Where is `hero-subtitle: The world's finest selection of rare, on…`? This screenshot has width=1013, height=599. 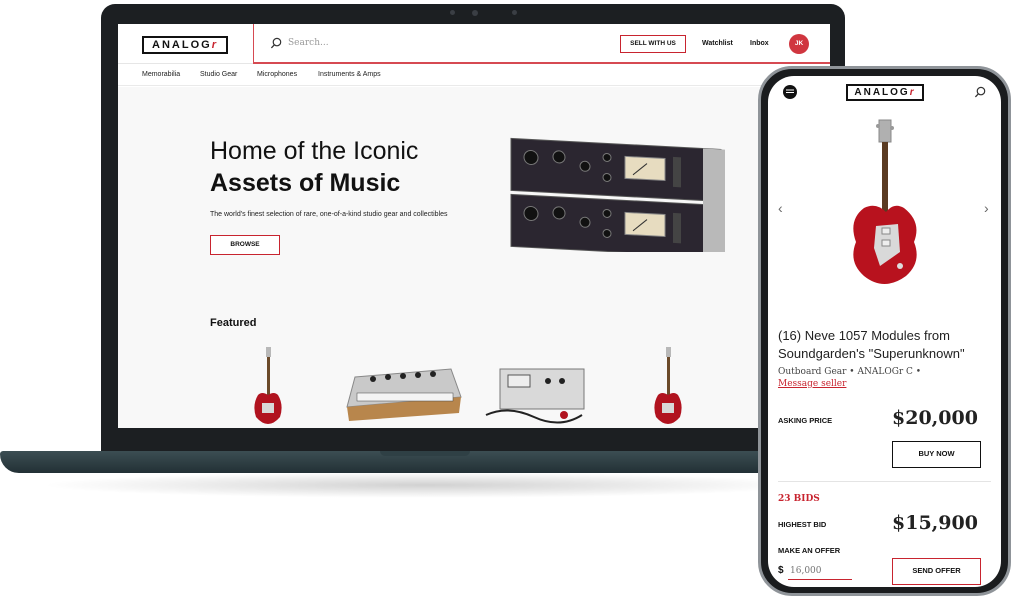
hero-subtitle: The world's finest selection of rare, on… is located at coordinates (329, 214).